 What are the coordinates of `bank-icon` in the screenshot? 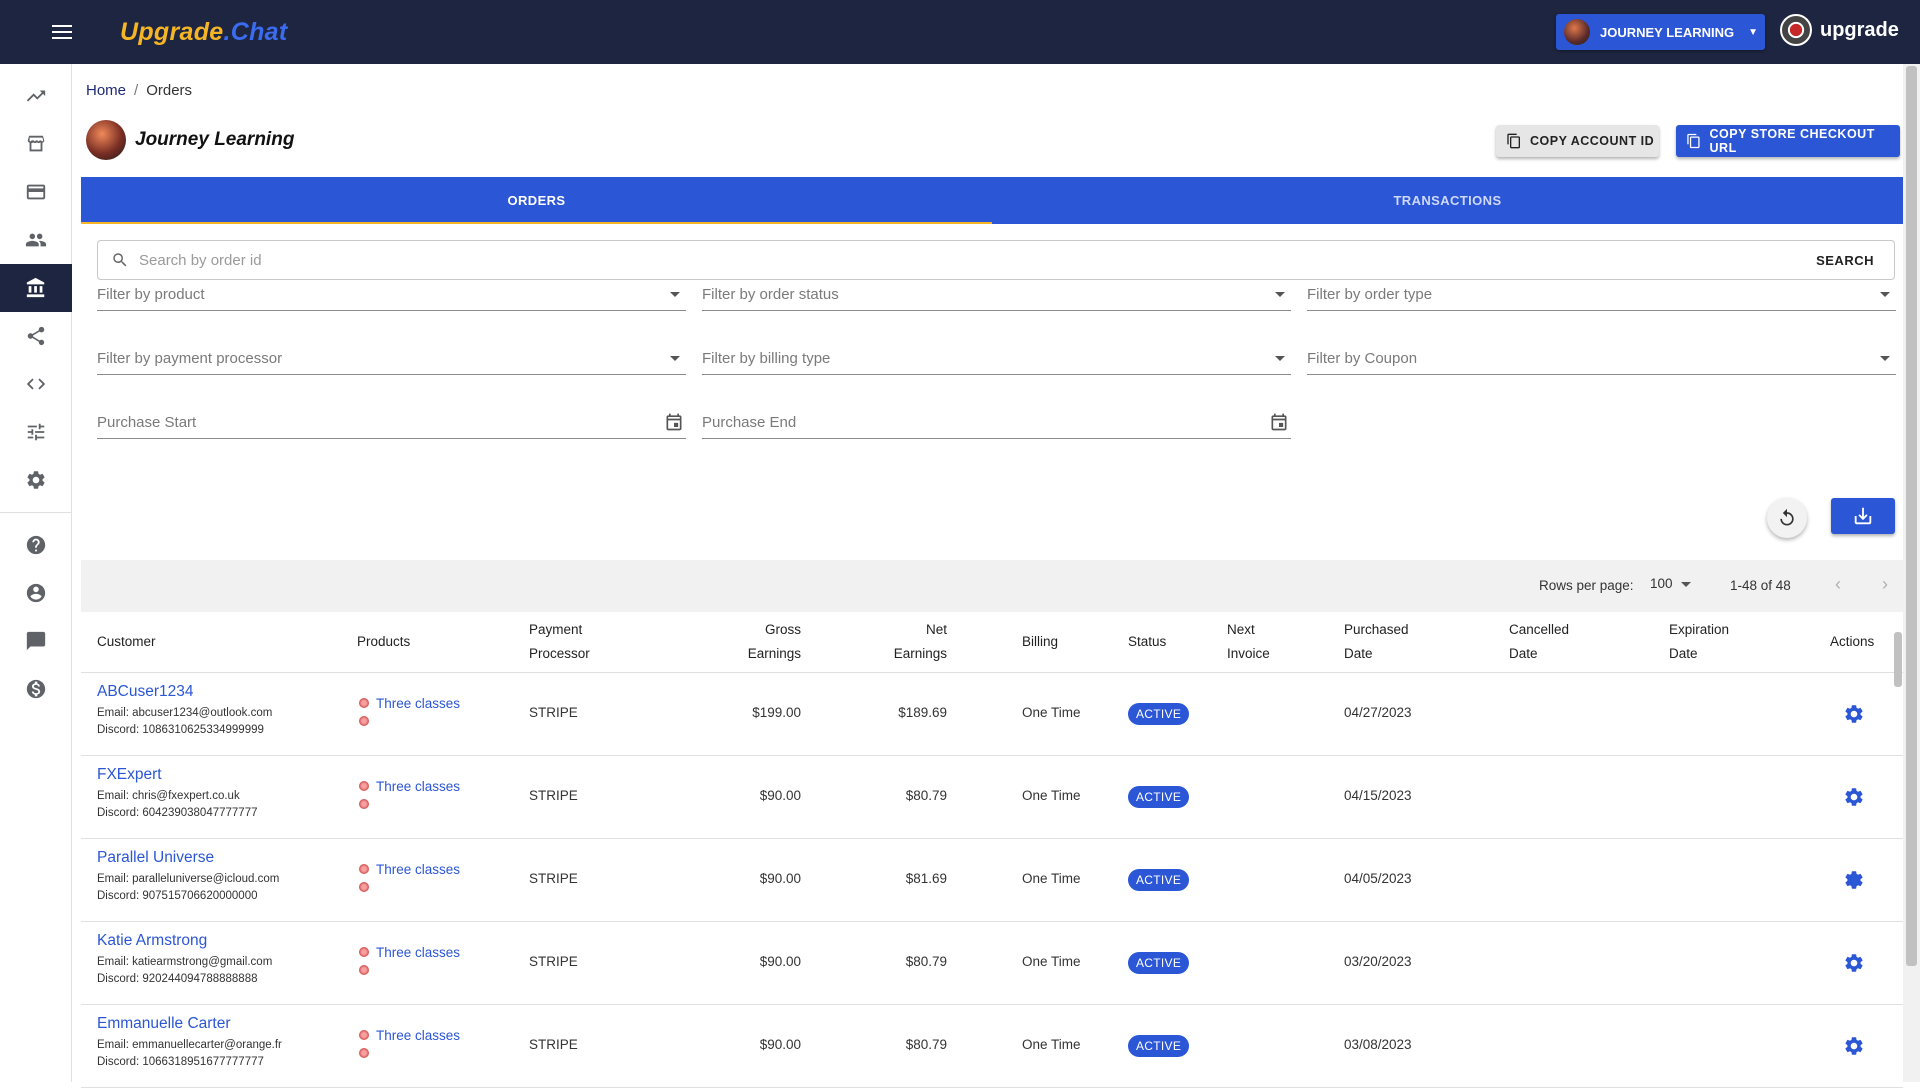 It's located at (36, 288).